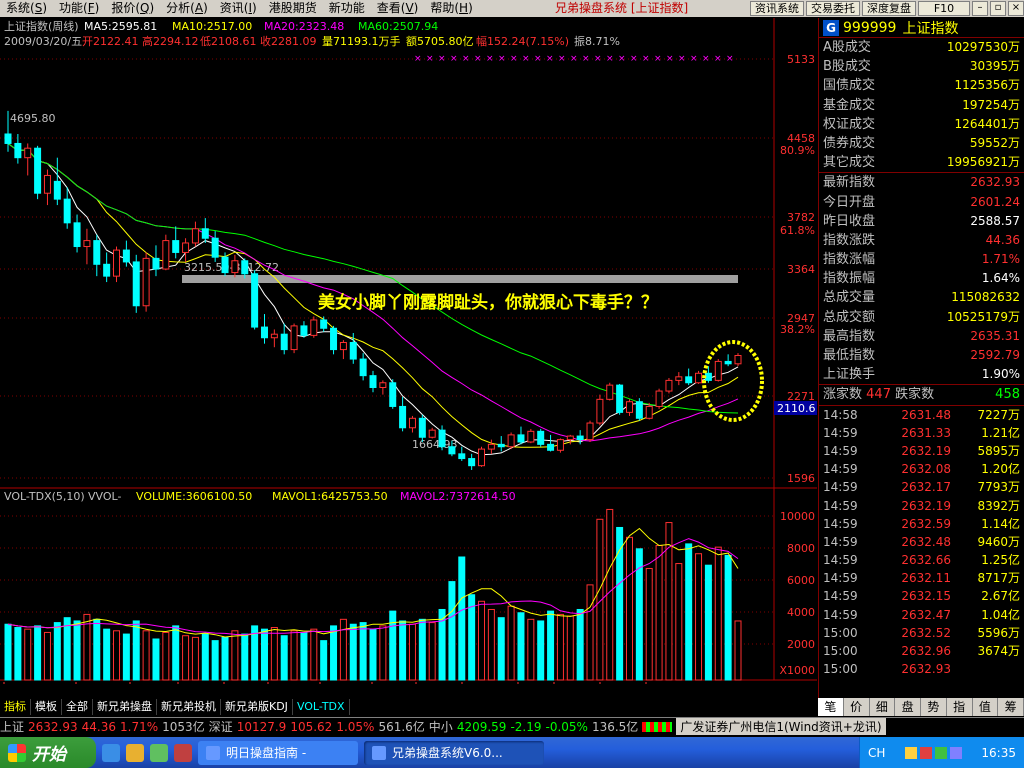 This screenshot has width=1024, height=768. I want to click on vol-tick: 6000, so click(801, 580).